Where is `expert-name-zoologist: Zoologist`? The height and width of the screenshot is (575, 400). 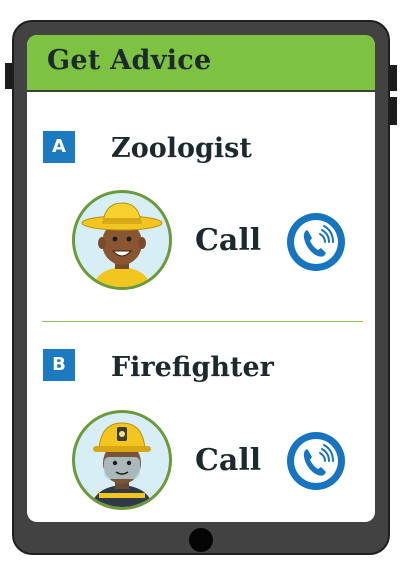 expert-name-zoologist: Zoologist is located at coordinates (181, 148).